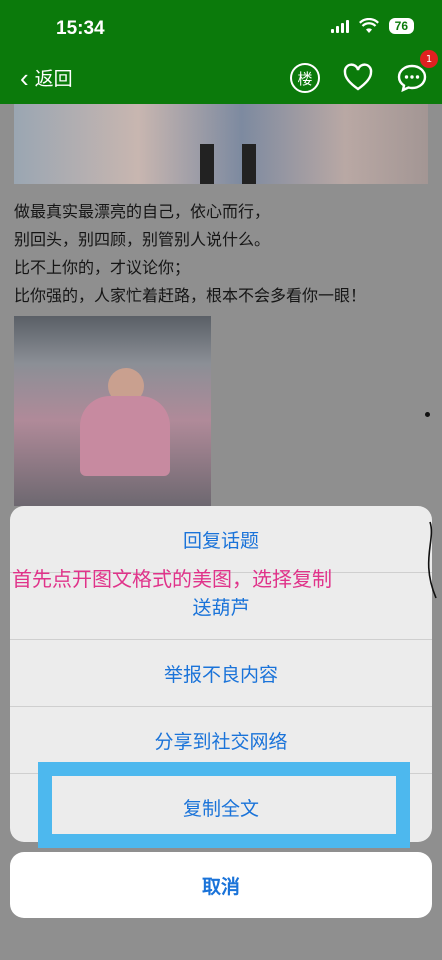 The height and width of the screenshot is (960, 442). I want to click on chevron-left-icon: ‹, so click(24, 77).